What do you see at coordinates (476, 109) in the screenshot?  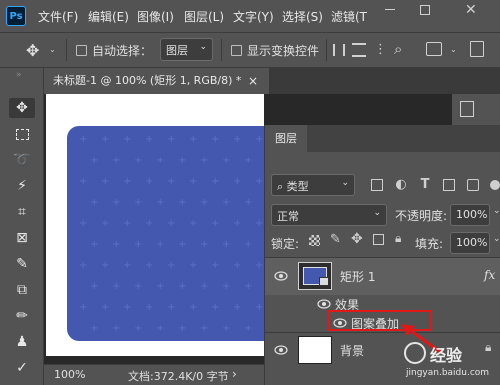 I see `side-dock` at bounding box center [476, 109].